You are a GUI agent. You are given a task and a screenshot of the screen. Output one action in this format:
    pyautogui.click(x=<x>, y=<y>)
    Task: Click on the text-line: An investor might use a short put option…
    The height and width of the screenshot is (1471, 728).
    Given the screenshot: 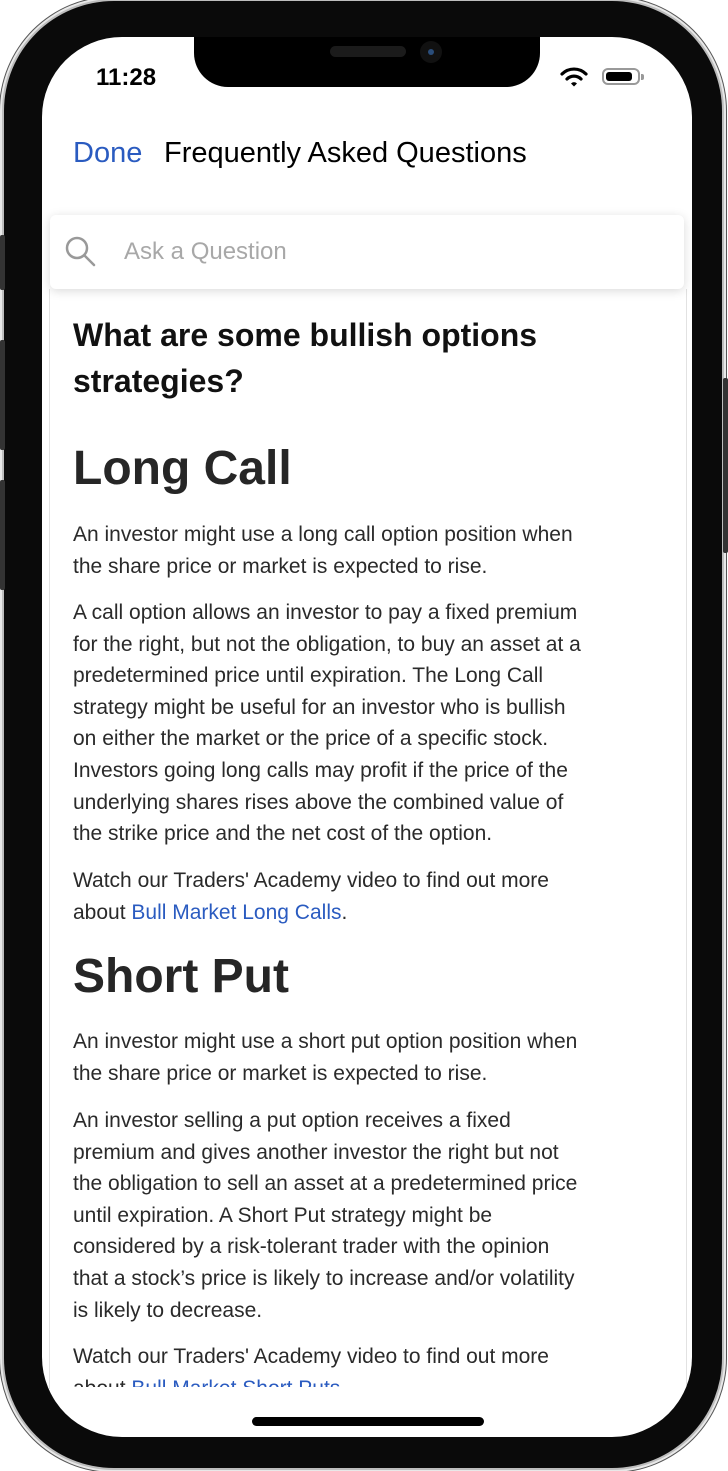 What is the action you would take?
    pyautogui.click(x=325, y=1041)
    